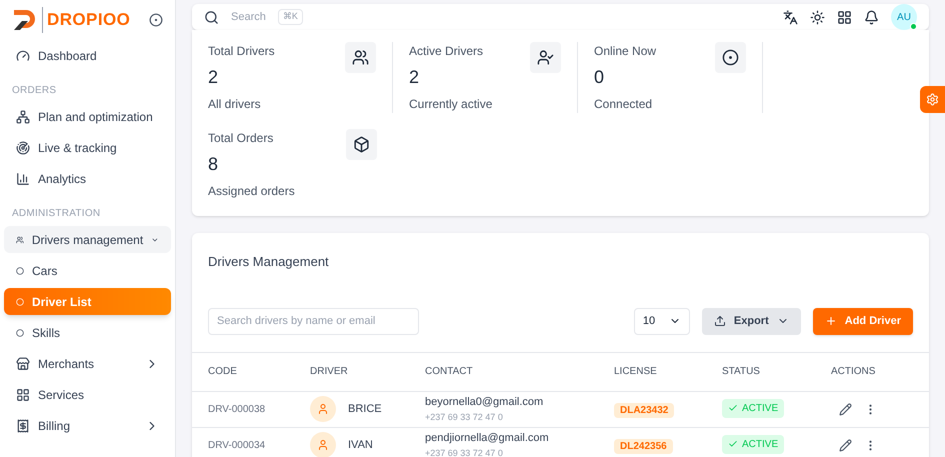 The image size is (945, 457). What do you see at coordinates (871, 17) in the screenshot?
I see `bell-icon` at bounding box center [871, 17].